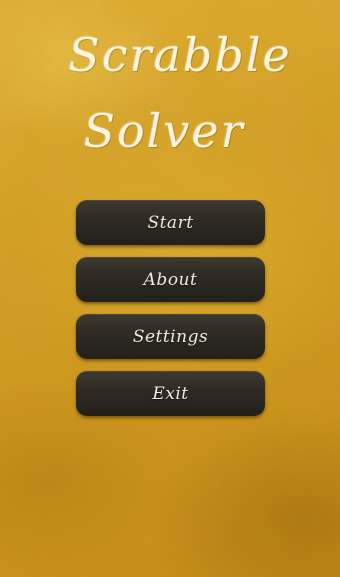 The image size is (340, 577). I want to click on app-title-line-1: Scrabble, so click(180, 55).